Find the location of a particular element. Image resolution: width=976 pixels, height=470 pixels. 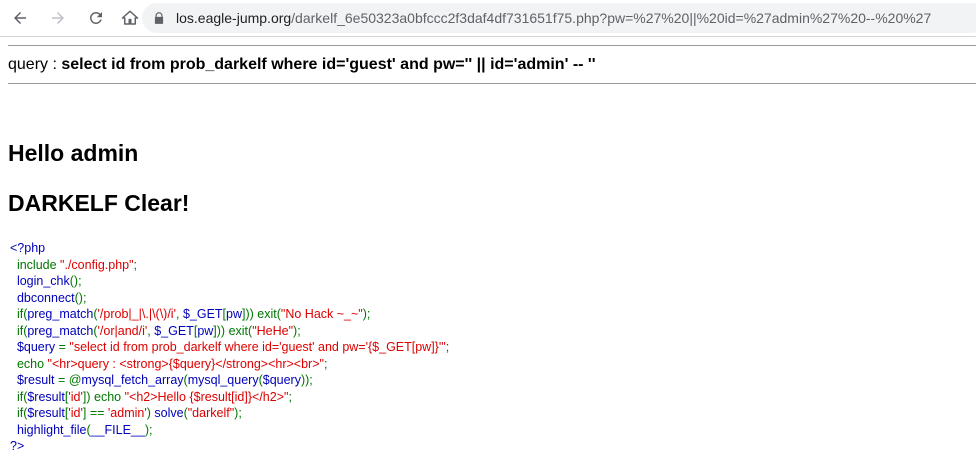

url-host: los.eagle-jump.org is located at coordinates (234, 18).